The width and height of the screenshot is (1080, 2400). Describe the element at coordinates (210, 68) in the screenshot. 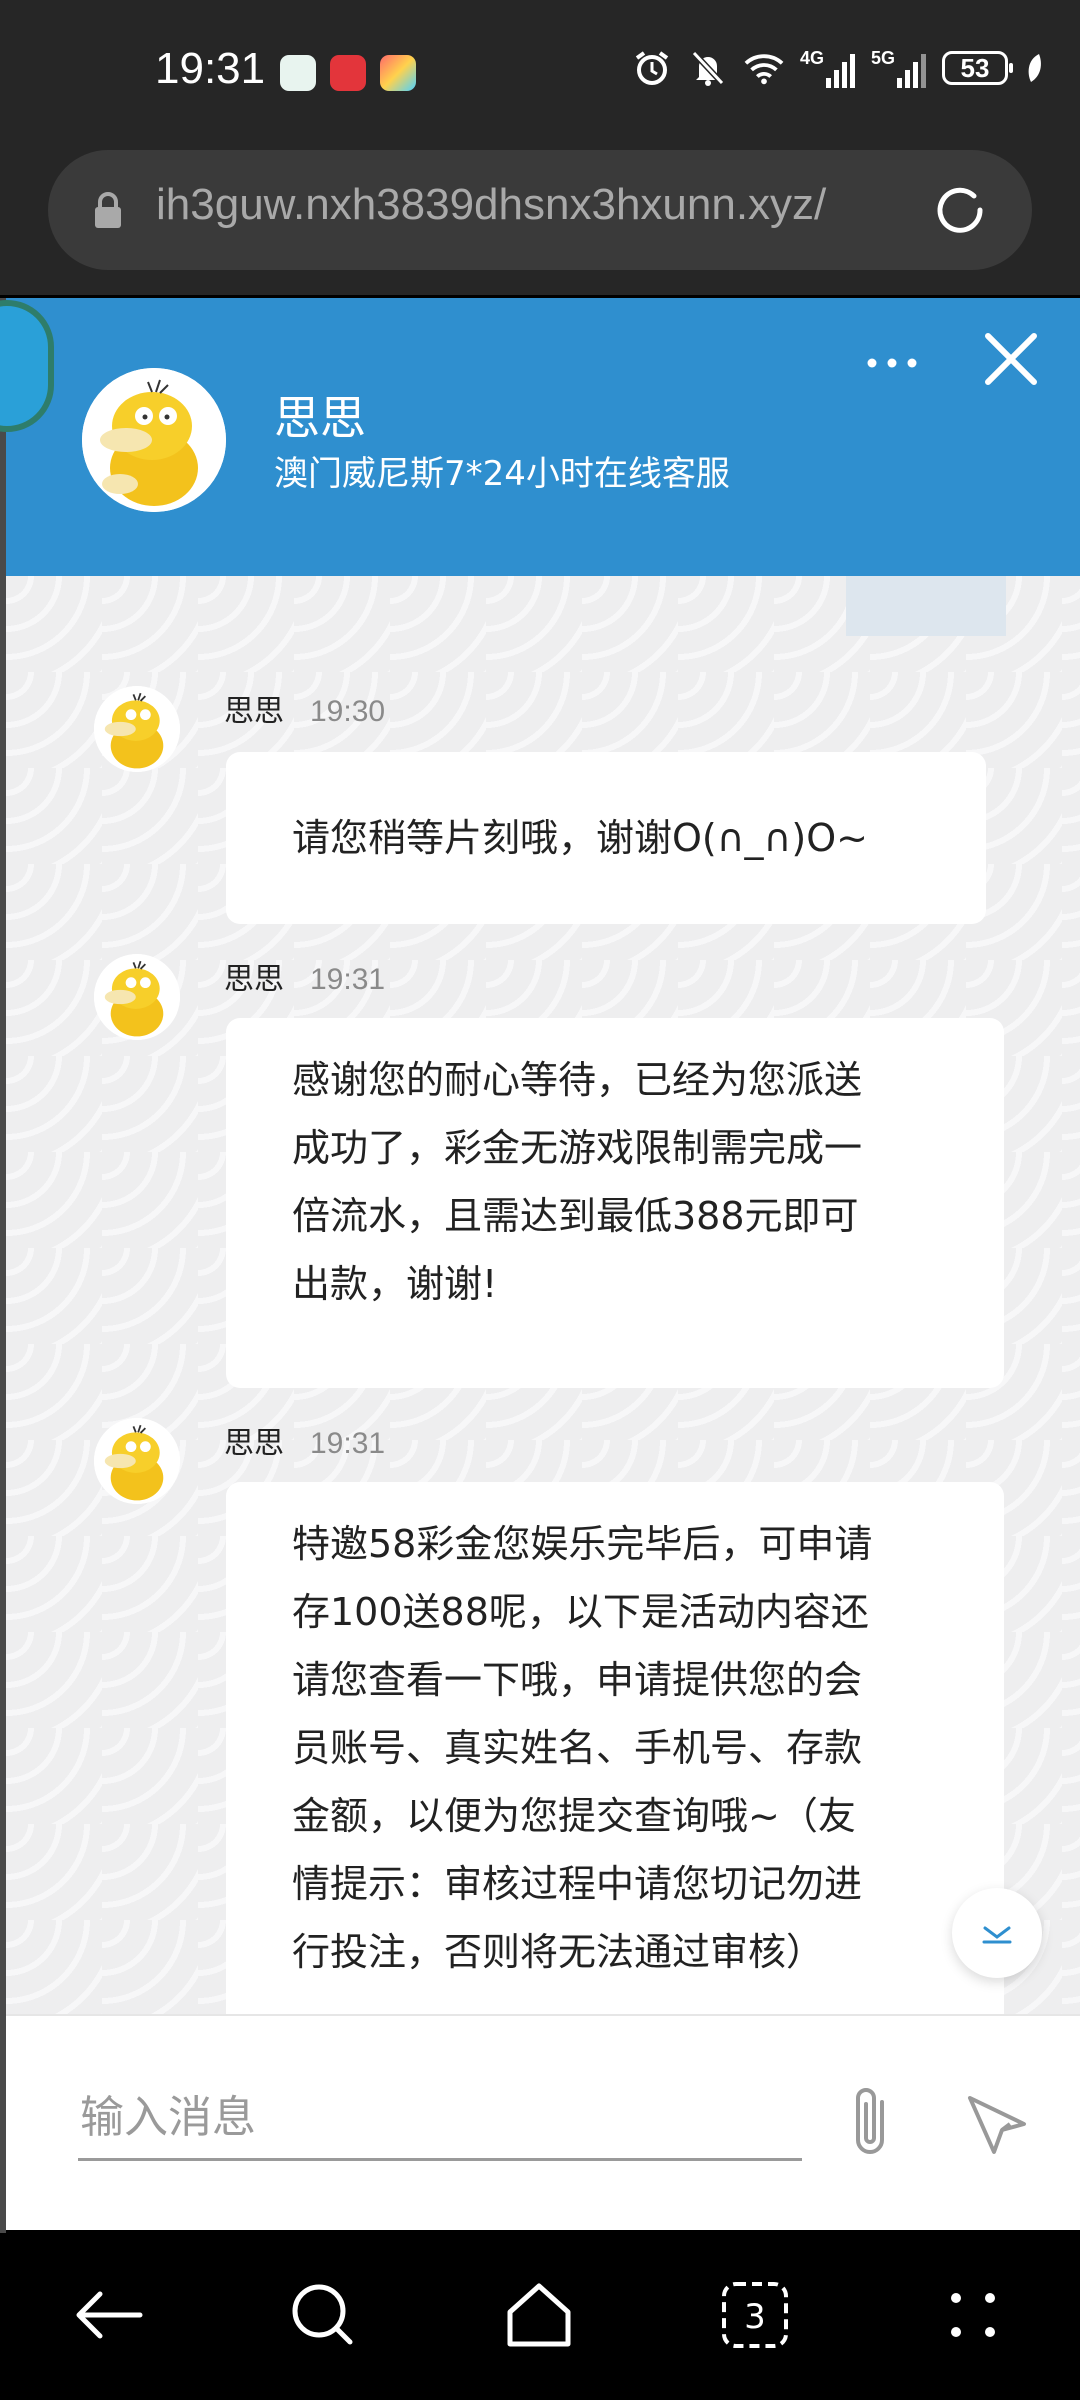

I see `status-time: 19:31` at that location.